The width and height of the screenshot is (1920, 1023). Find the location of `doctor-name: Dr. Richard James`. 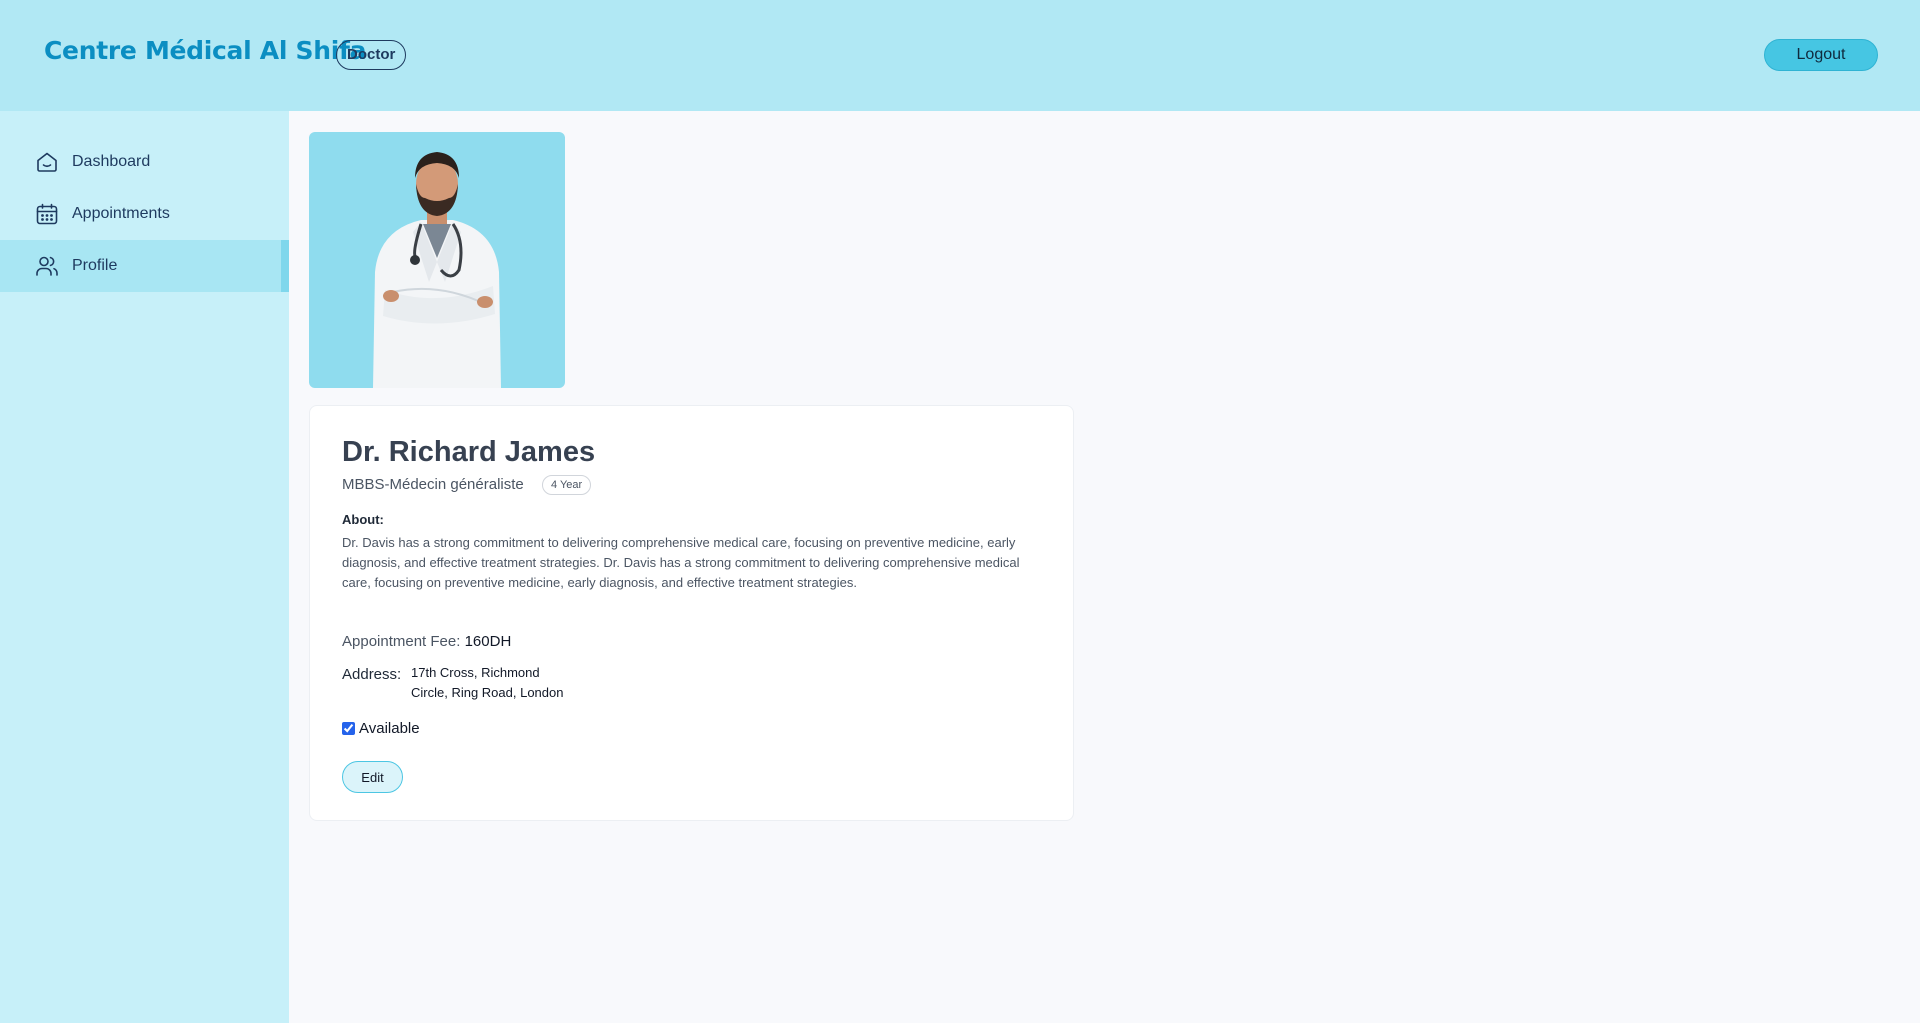

doctor-name: Dr. Richard James is located at coordinates (469, 452).